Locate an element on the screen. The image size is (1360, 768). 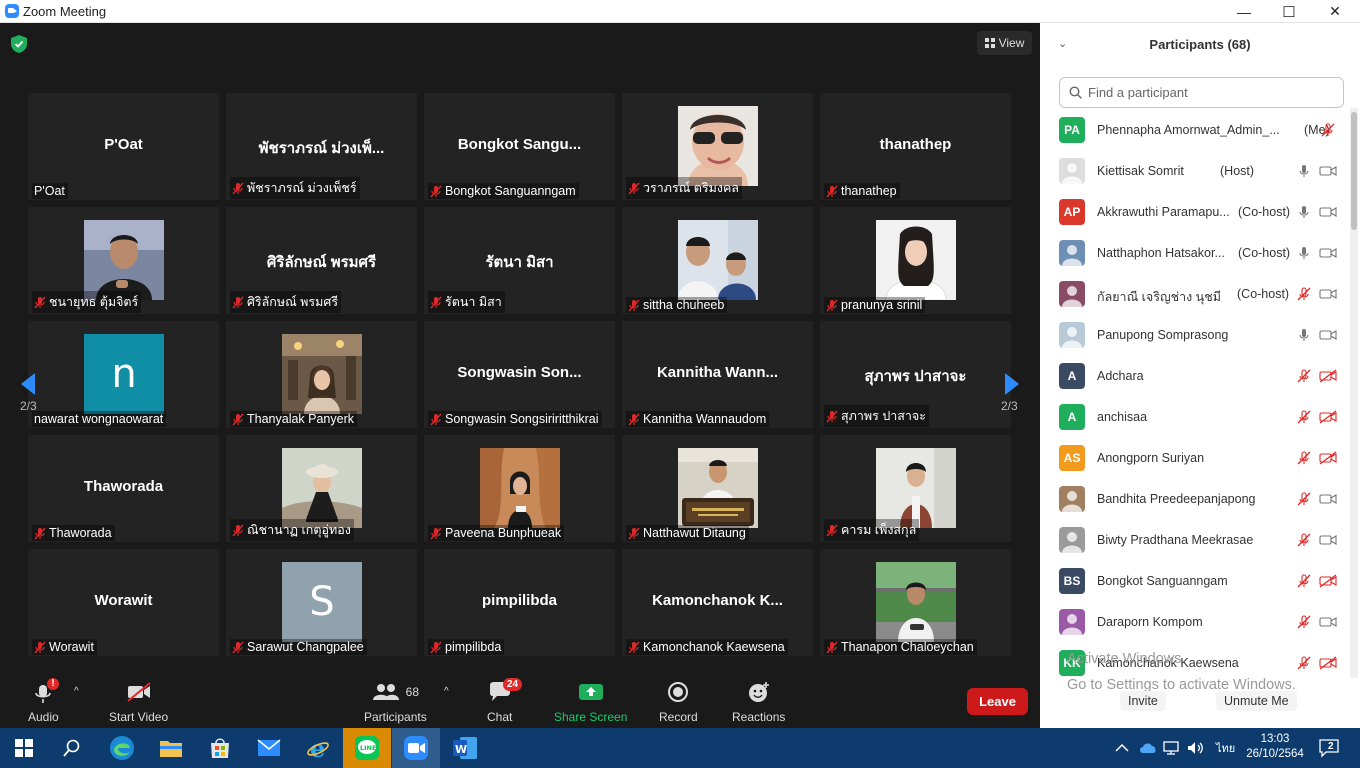
security-shield-icon is located at coordinates (19, 44).